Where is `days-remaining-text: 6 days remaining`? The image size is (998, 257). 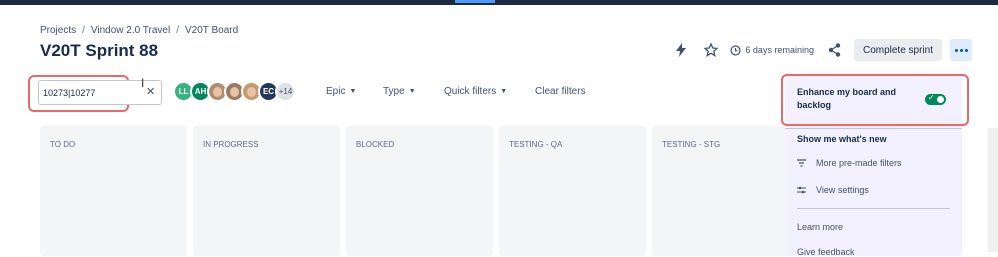 days-remaining-text: 6 days remaining is located at coordinates (779, 50).